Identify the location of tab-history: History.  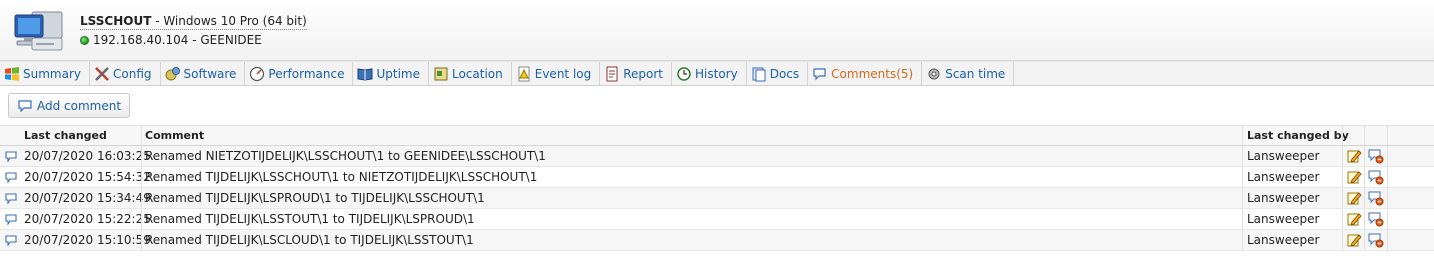
(709, 73).